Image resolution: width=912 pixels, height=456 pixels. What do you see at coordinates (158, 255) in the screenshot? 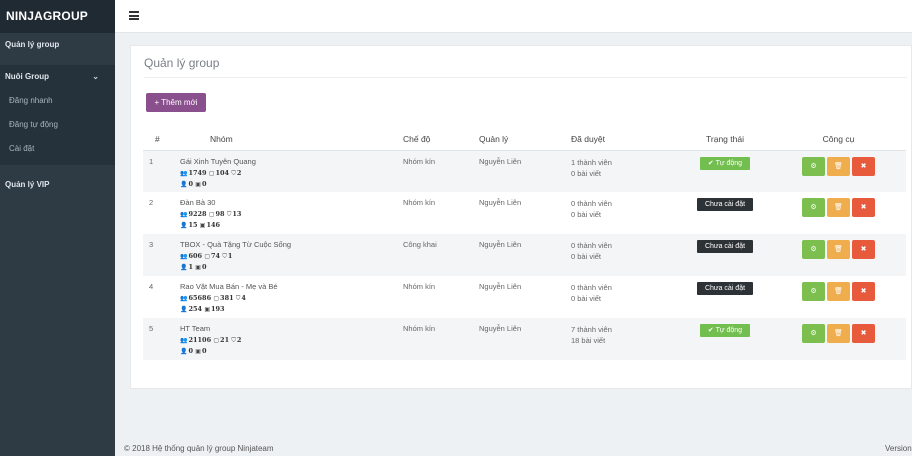
I see `row-number: 3` at bounding box center [158, 255].